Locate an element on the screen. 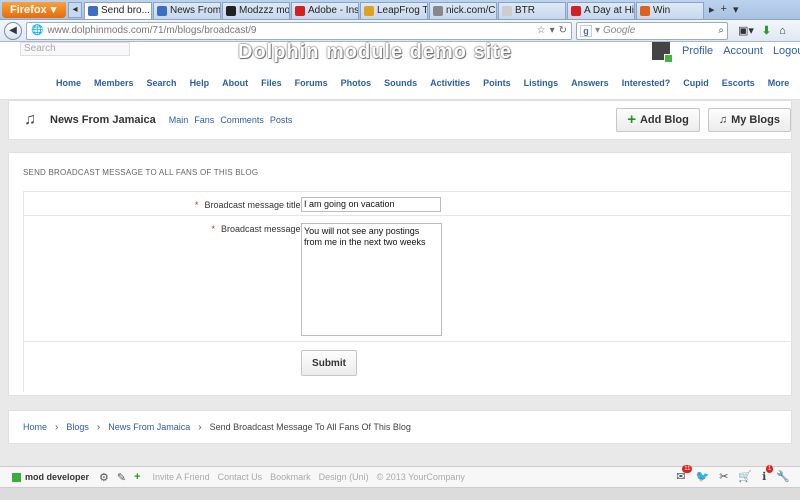  browser-tab: Win is located at coordinates (670, 10).